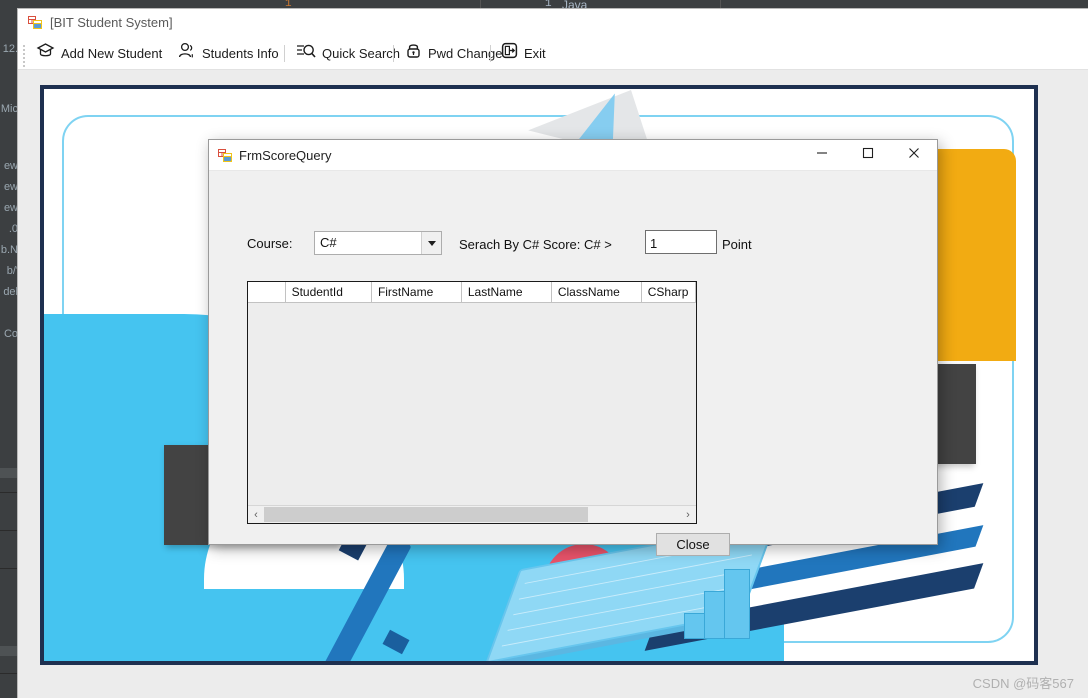 This screenshot has width=1088, height=698. What do you see at coordinates (506, 292) in the screenshot?
I see `grid-column-header: LastName` at bounding box center [506, 292].